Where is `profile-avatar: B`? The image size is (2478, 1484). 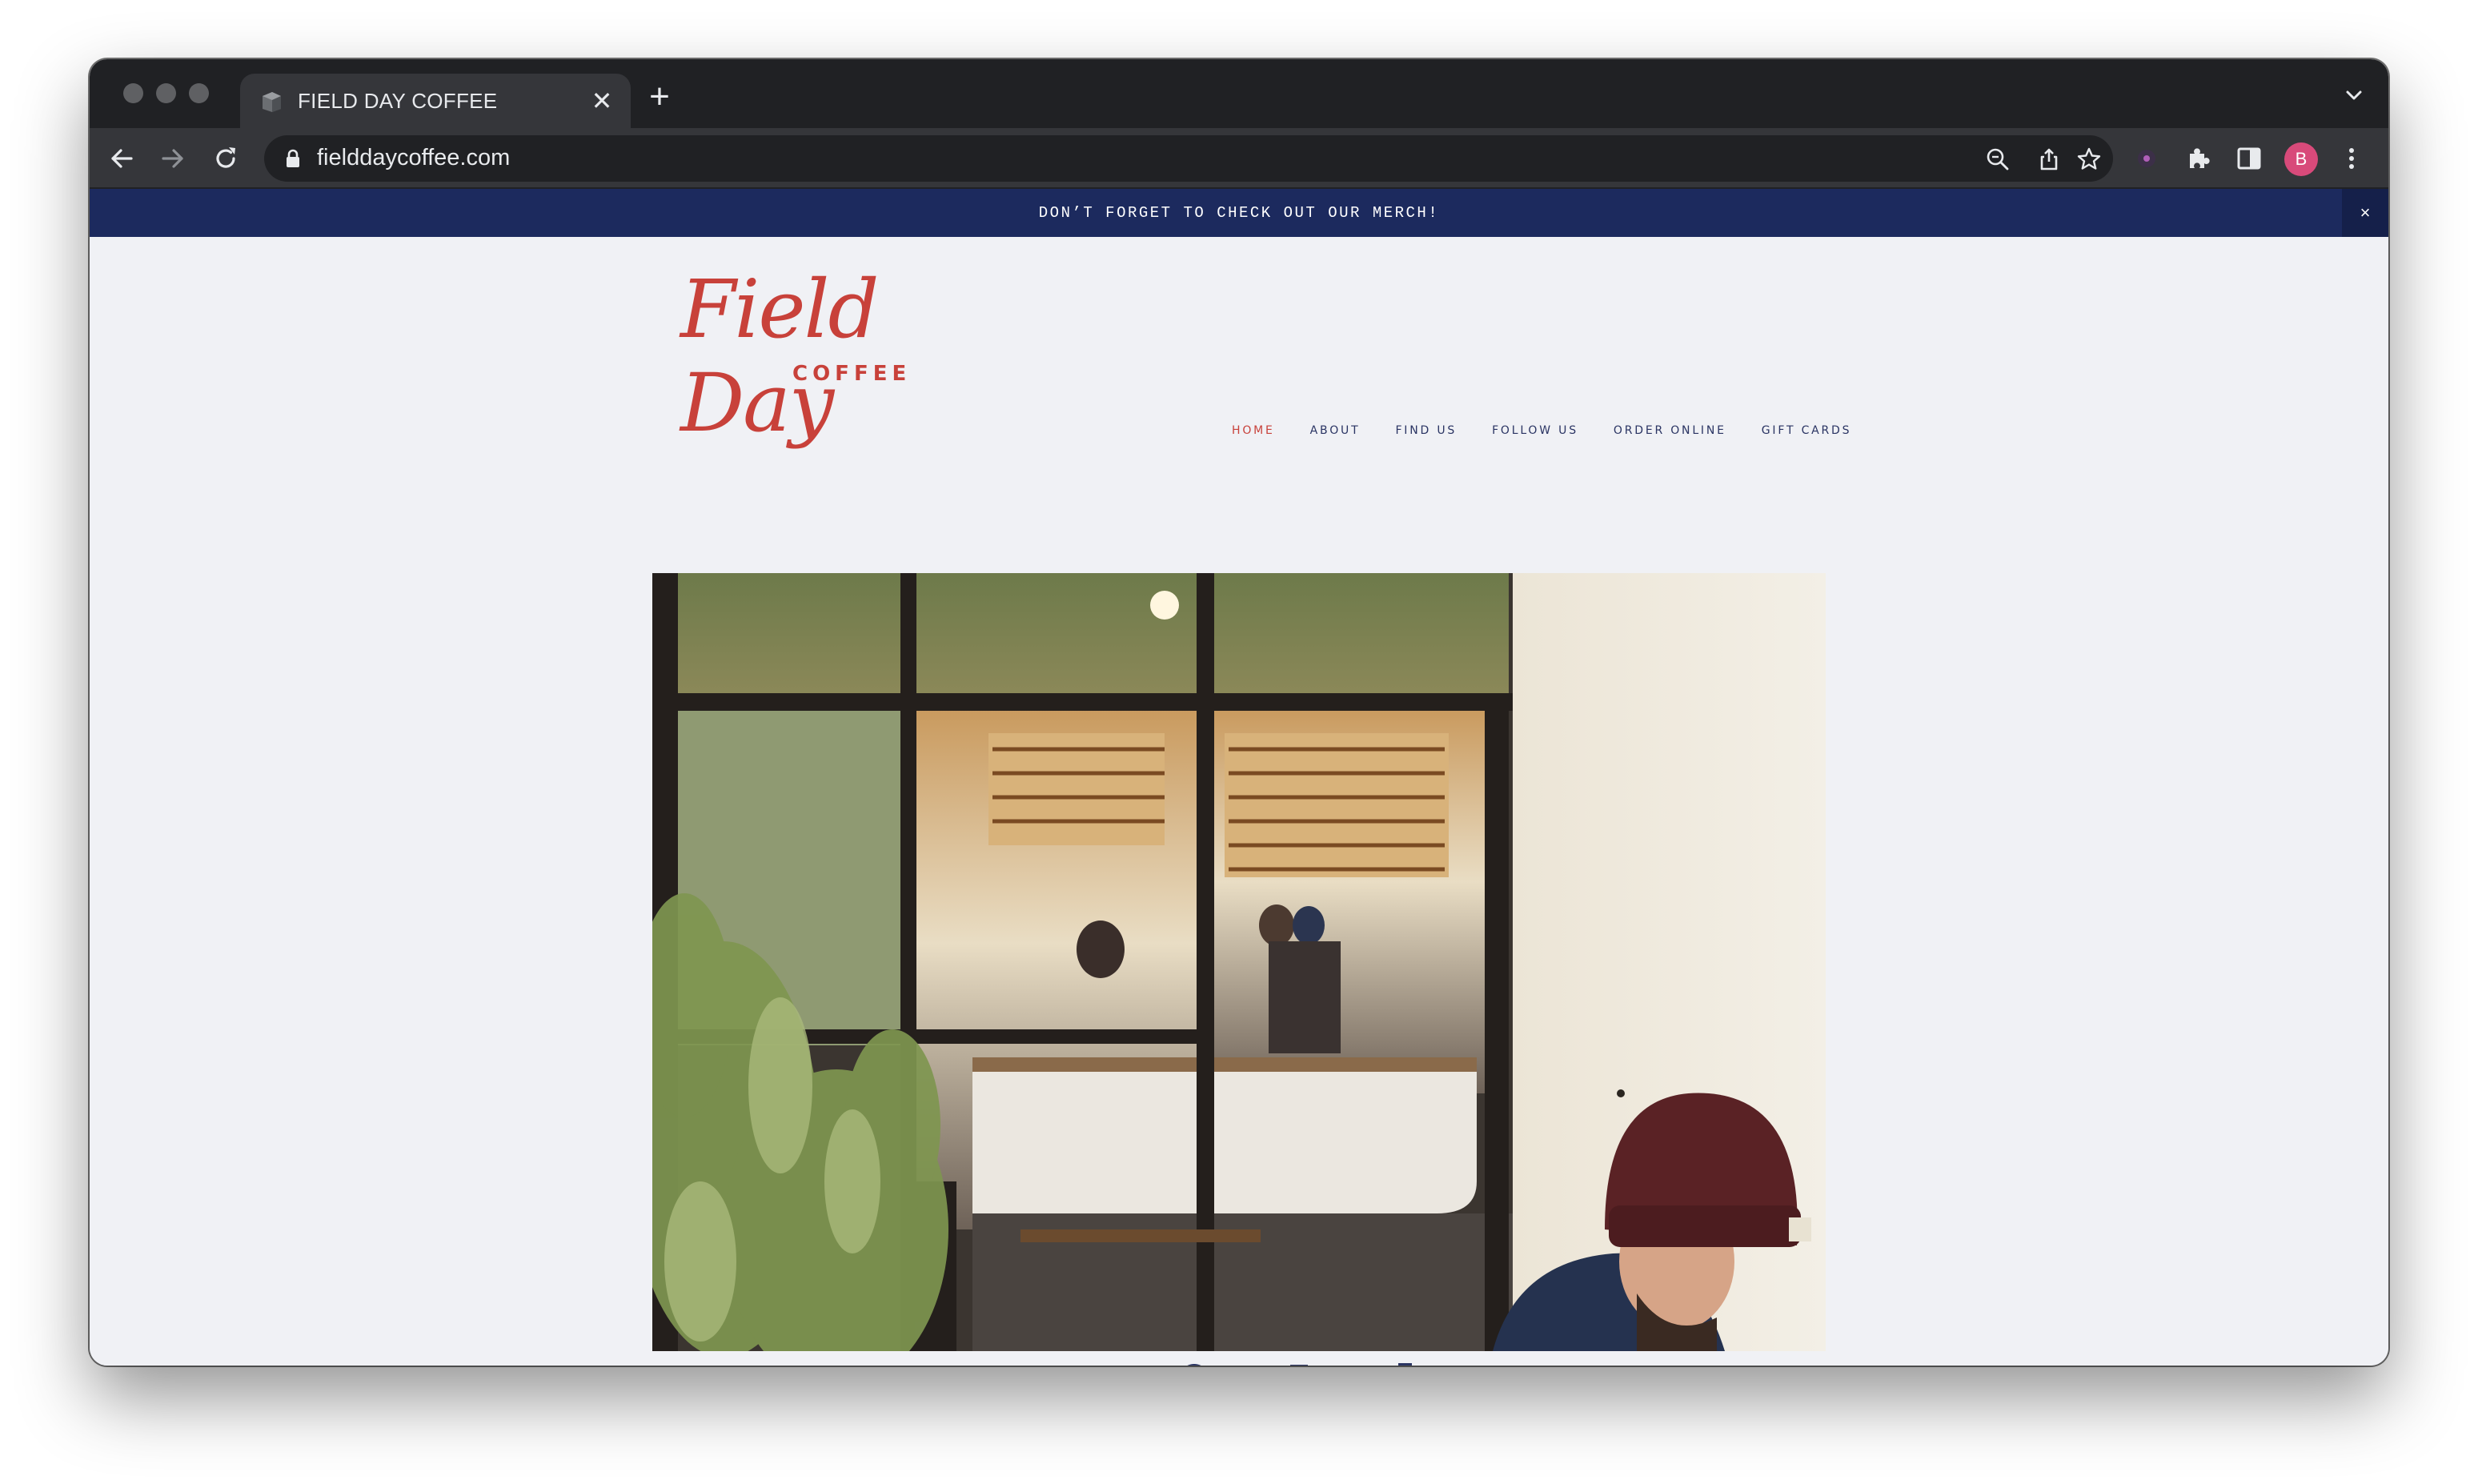
profile-avatar: B is located at coordinates (2301, 159).